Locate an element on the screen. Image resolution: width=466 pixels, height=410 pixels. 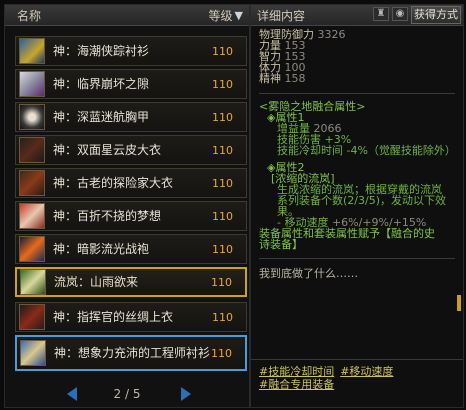
detail-scrollbar is located at coordinates (459, 303).